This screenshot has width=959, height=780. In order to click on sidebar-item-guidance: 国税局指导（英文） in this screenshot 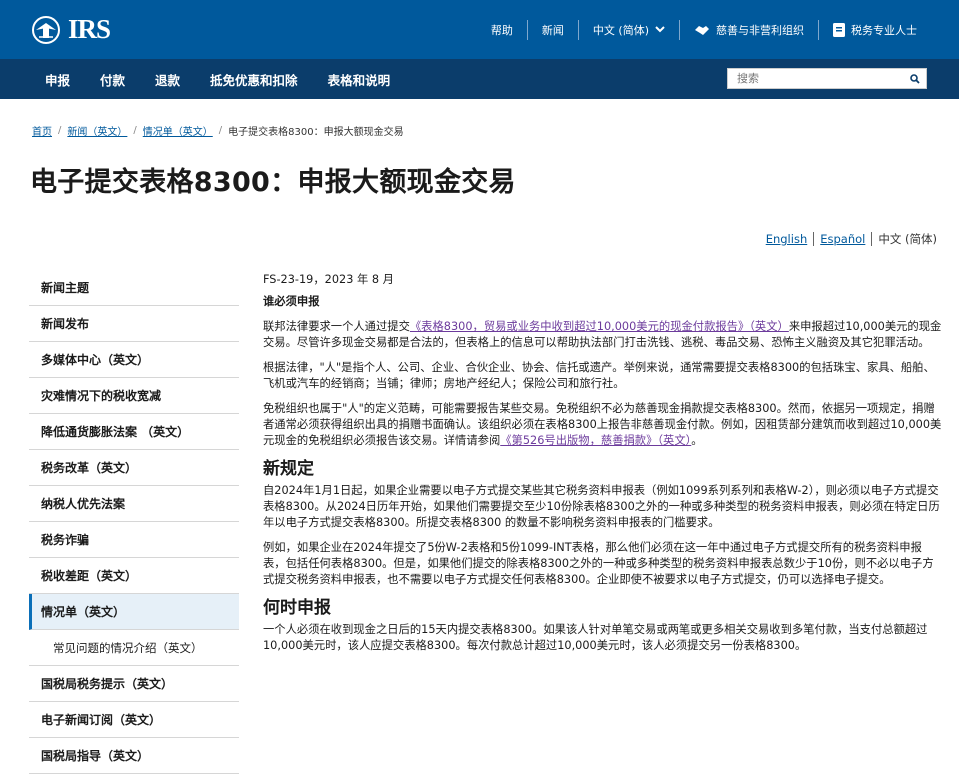, I will do `click(134, 756)`.